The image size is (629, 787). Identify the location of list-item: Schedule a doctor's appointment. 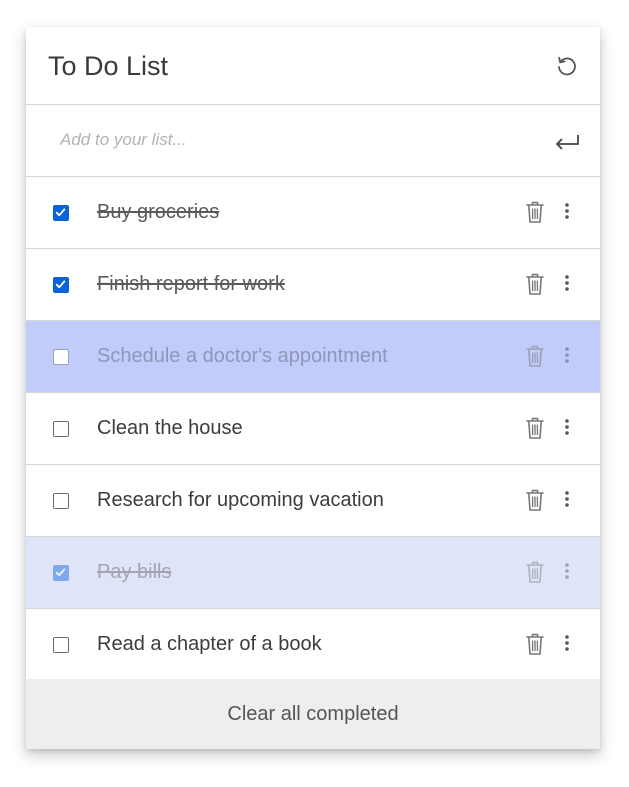
(313, 357).